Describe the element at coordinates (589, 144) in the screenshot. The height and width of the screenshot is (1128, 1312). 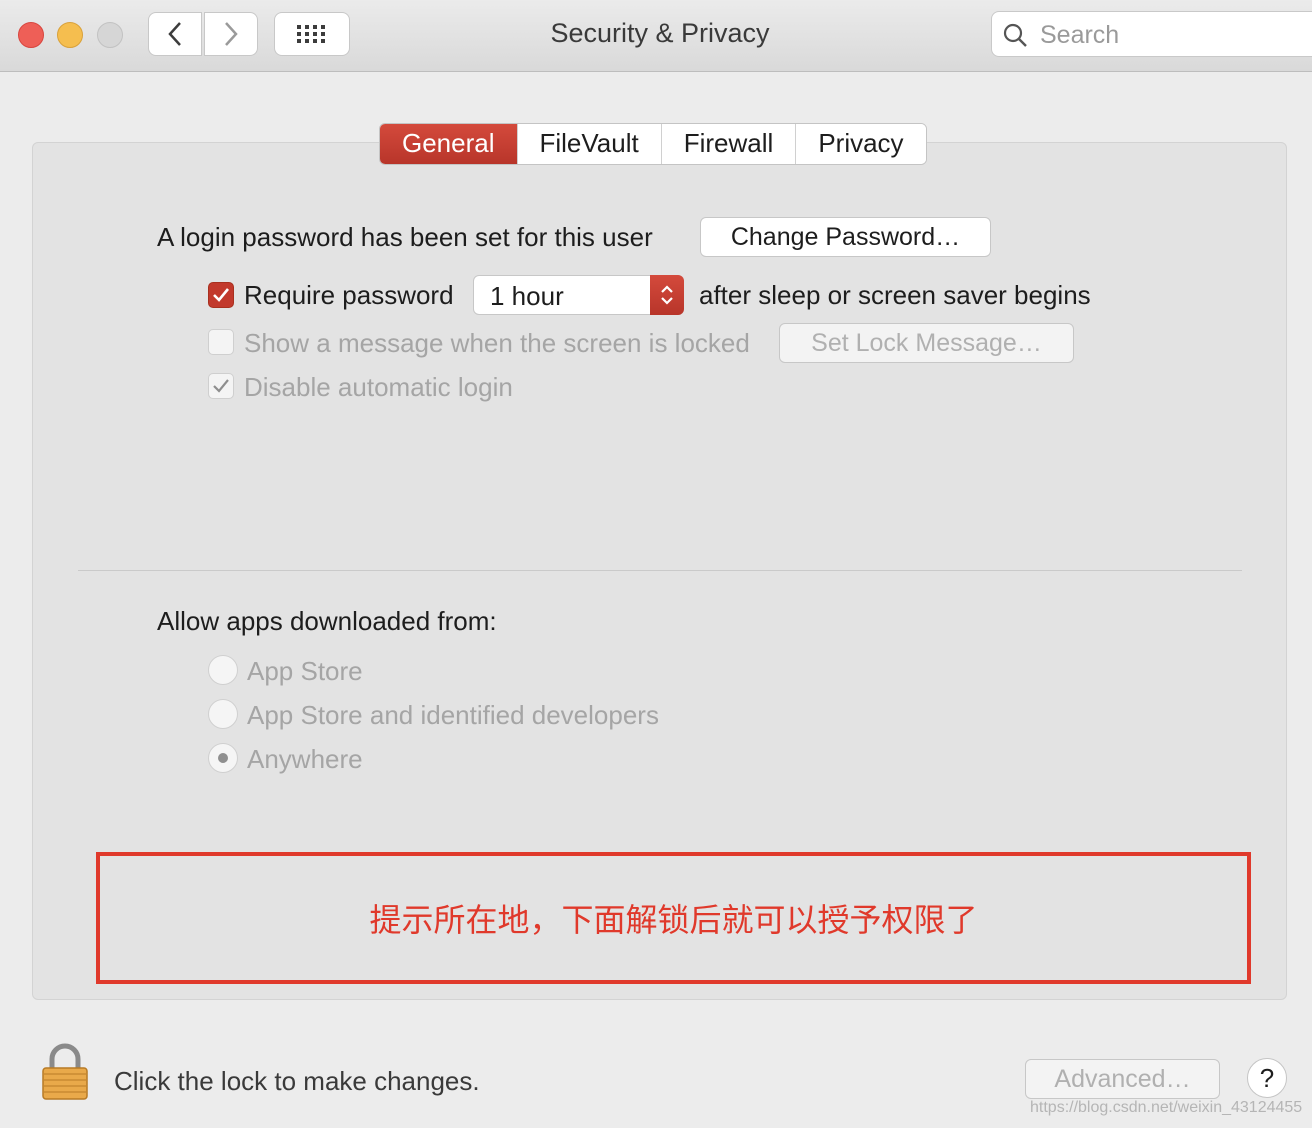
I see `tab-filevault: FileVault` at that location.